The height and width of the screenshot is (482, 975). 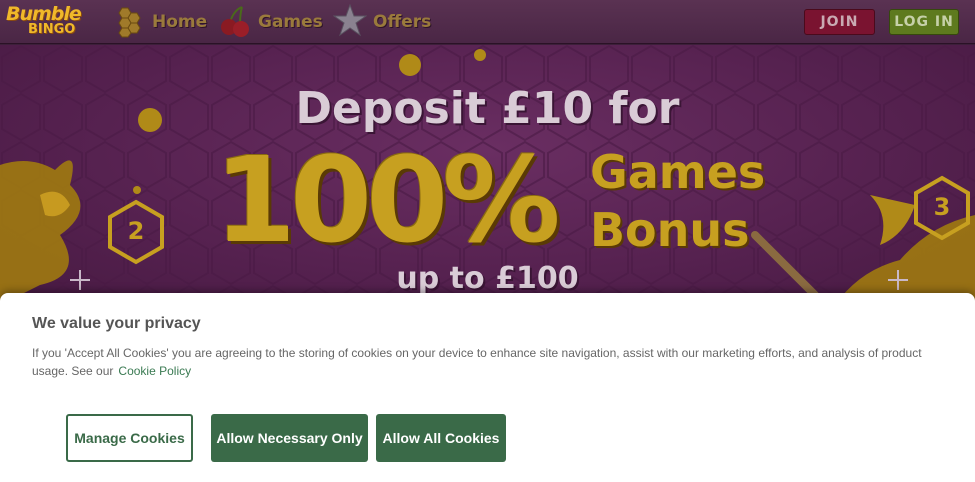 I want to click on star-icon, so click(x=350, y=20).